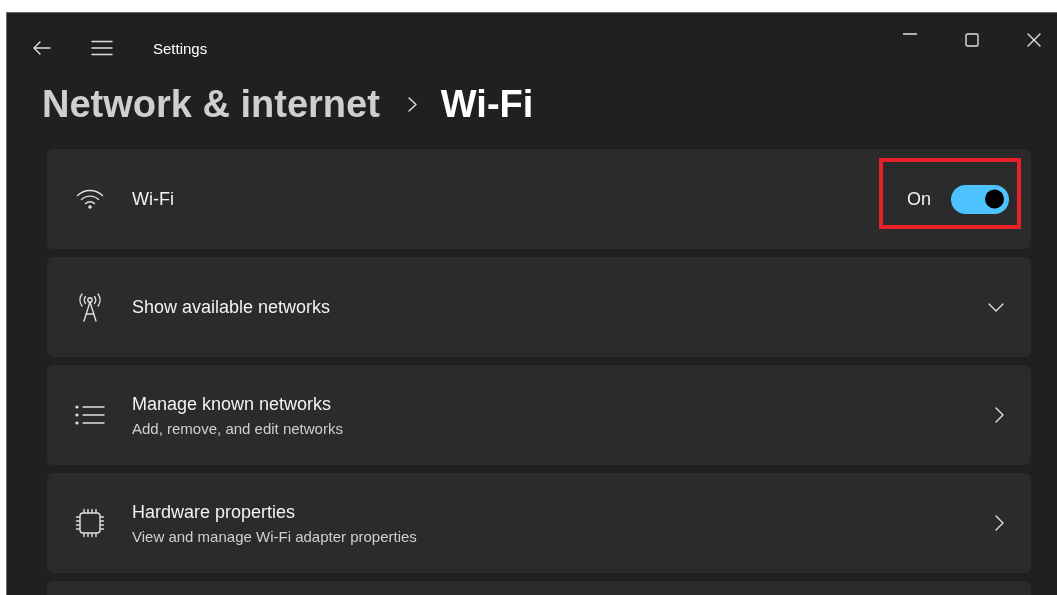 The height and width of the screenshot is (595, 1057). Describe the element at coordinates (919, 199) in the screenshot. I see `toggle-state-label: On` at that location.